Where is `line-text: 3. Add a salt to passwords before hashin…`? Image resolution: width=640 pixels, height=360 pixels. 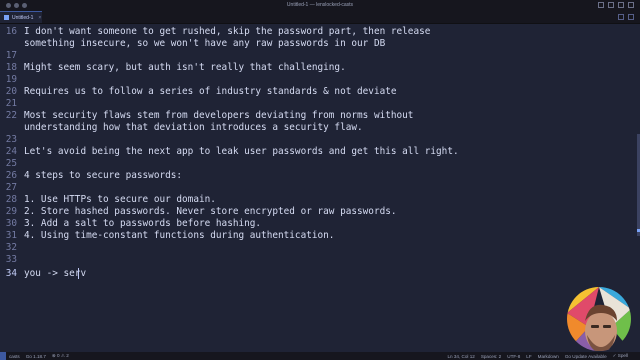
line-text: 3. Add a salt to passwords before hashin… is located at coordinates (143, 223).